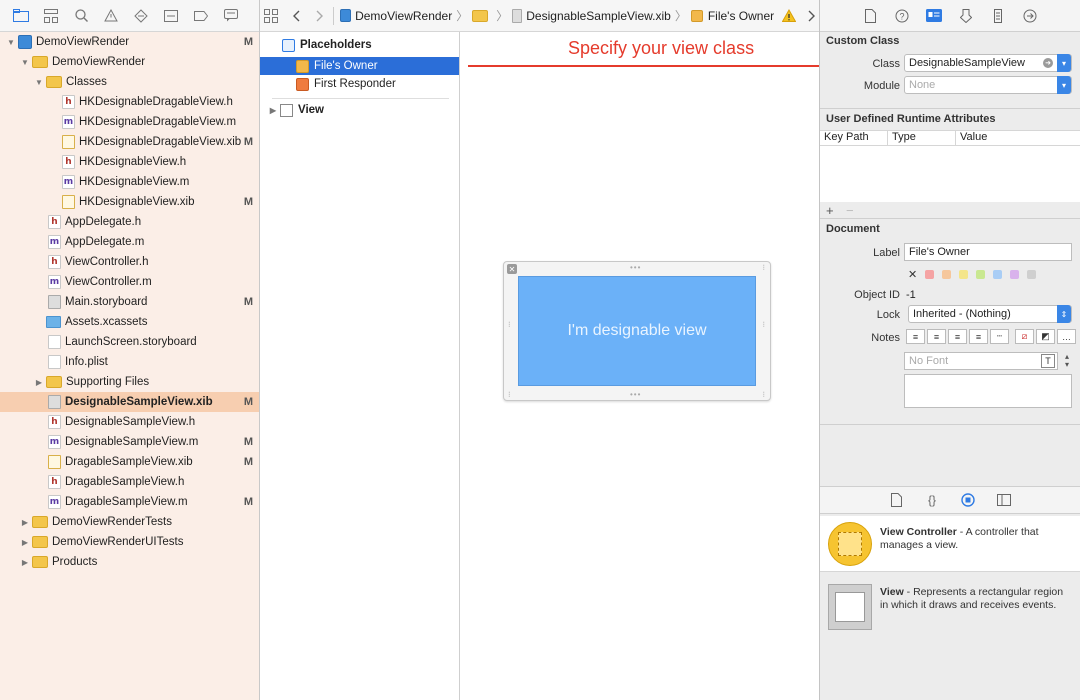 The height and width of the screenshot is (700, 1080). What do you see at coordinates (1015, 274) in the screenshot?
I see `purple-swatch` at bounding box center [1015, 274].